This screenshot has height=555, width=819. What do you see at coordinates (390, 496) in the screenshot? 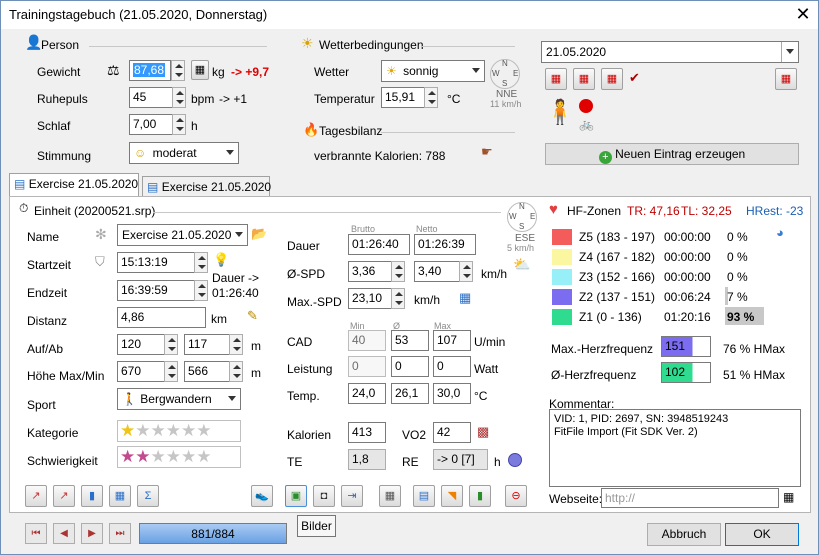
I see `calculator2-icon: ▦` at bounding box center [390, 496].